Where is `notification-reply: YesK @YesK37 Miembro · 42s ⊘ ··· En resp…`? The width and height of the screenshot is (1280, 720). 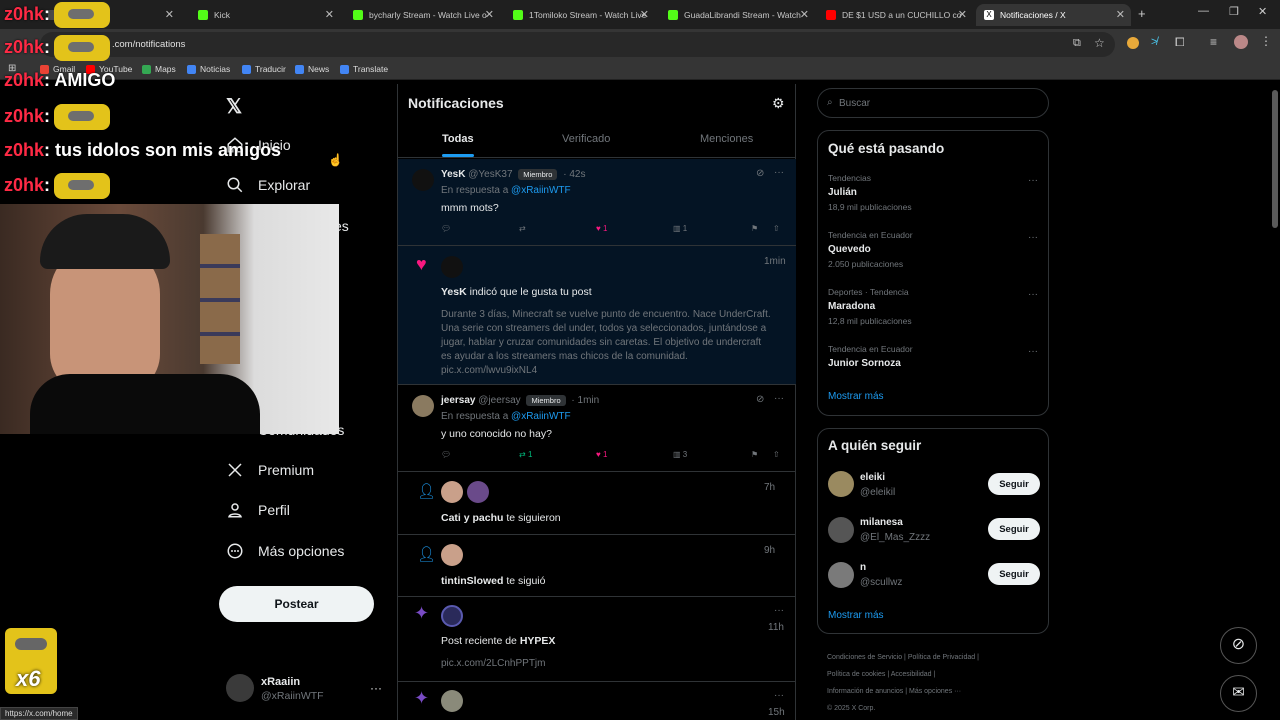
notification-reply: YesK @YesK37 Miembro · 42s ⊘ ··· En resp… is located at coordinates (597, 202).